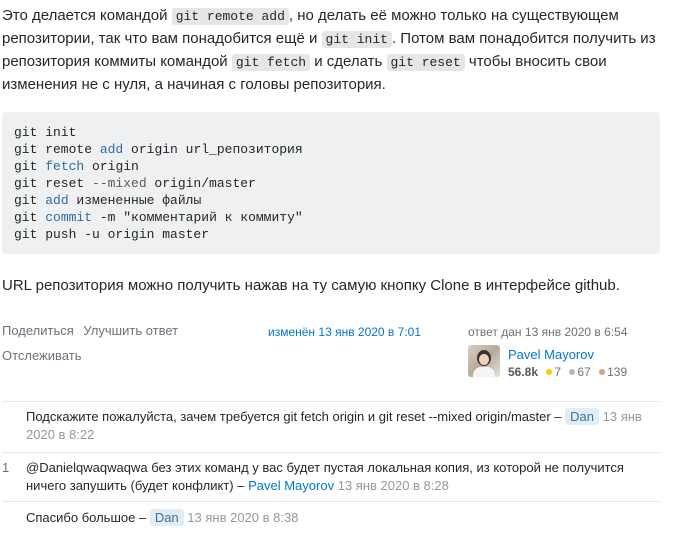 The image size is (689, 539). What do you see at coordinates (271, 62) in the screenshot?
I see `inline-code-git-fetch: git fetch` at bounding box center [271, 62].